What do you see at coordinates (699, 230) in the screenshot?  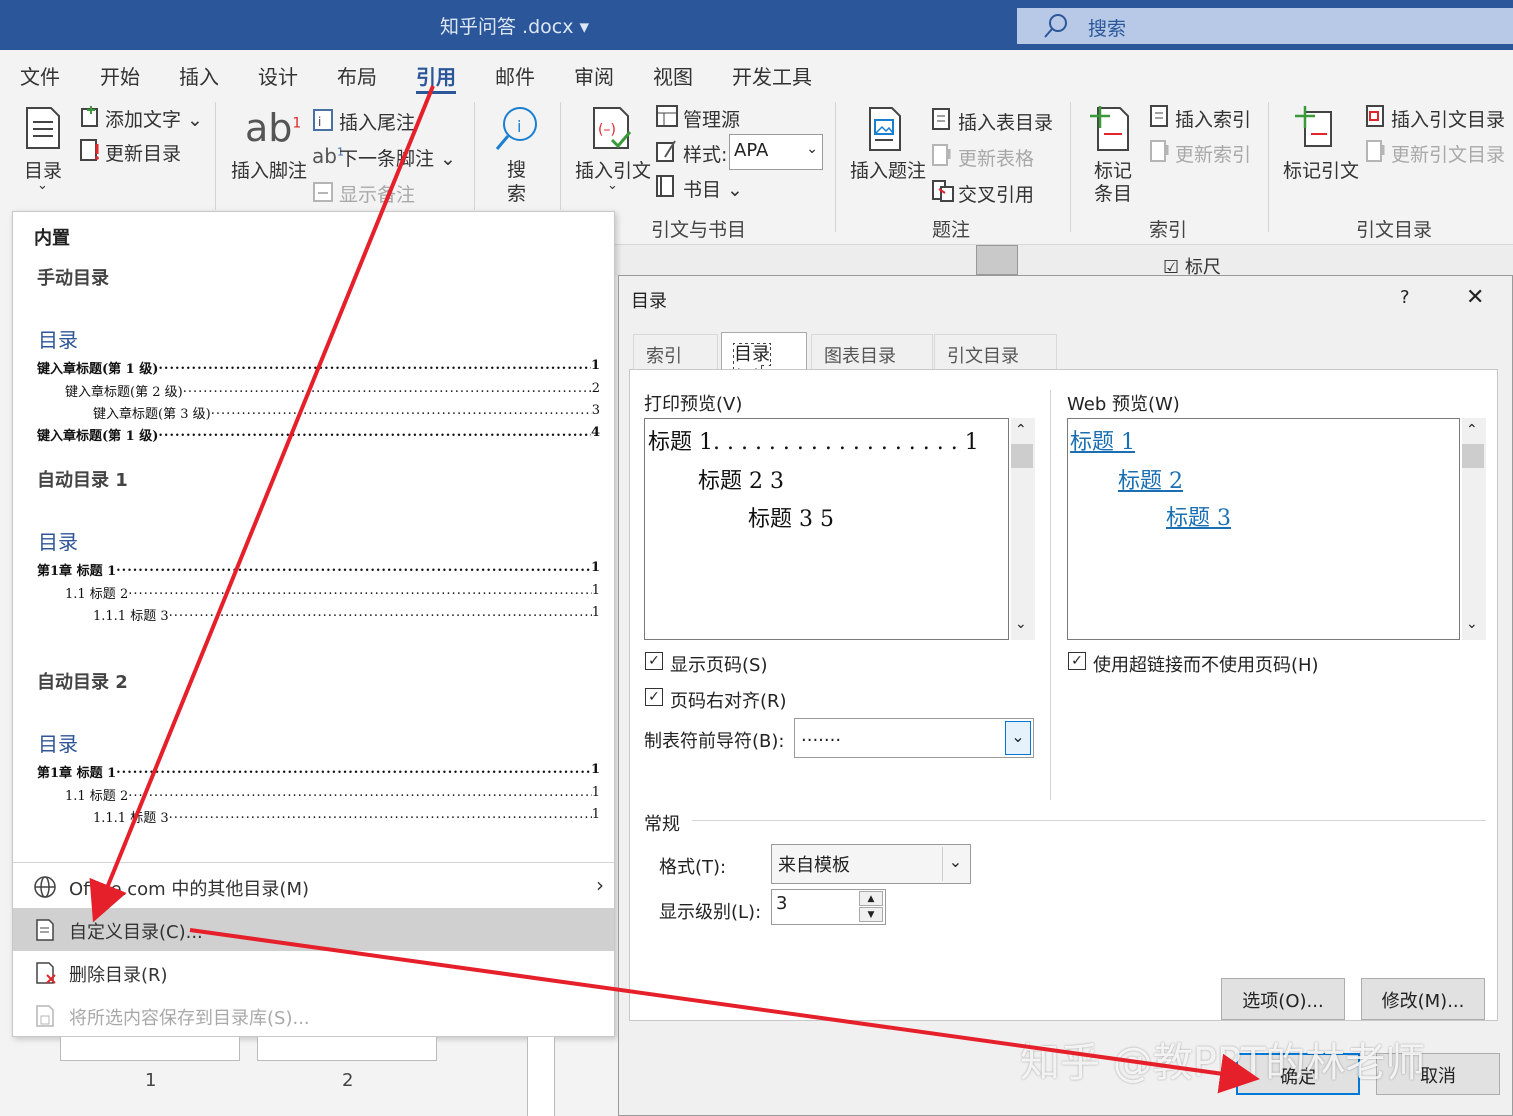 I see `group-citations-label: 引文与书目` at bounding box center [699, 230].